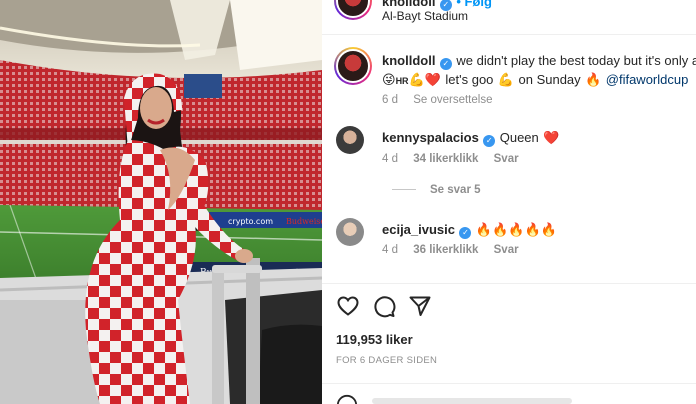  I want to click on share-icon, so click(420, 306).